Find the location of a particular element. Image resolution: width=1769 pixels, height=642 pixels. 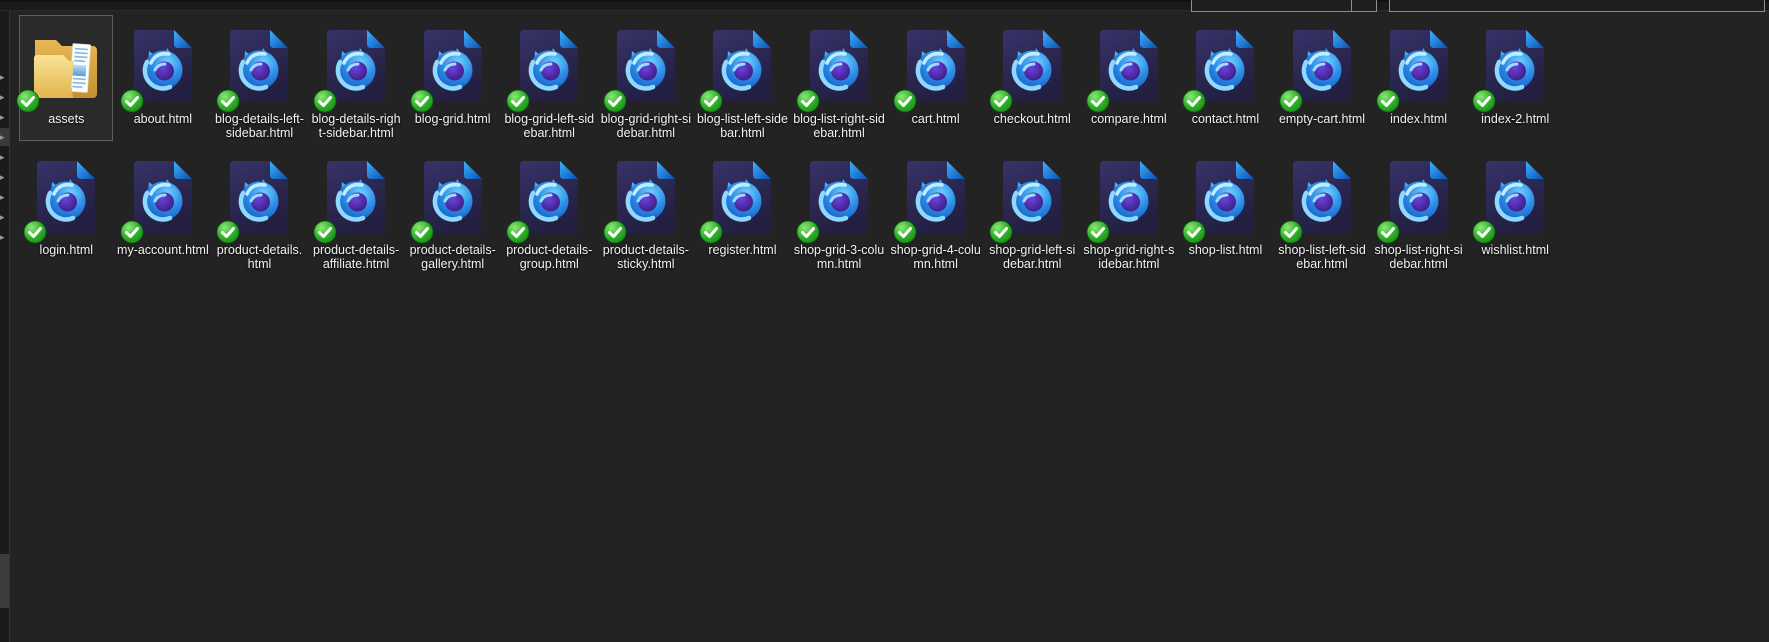

file-item: product-details-affiliate.html is located at coordinates (356, 209).